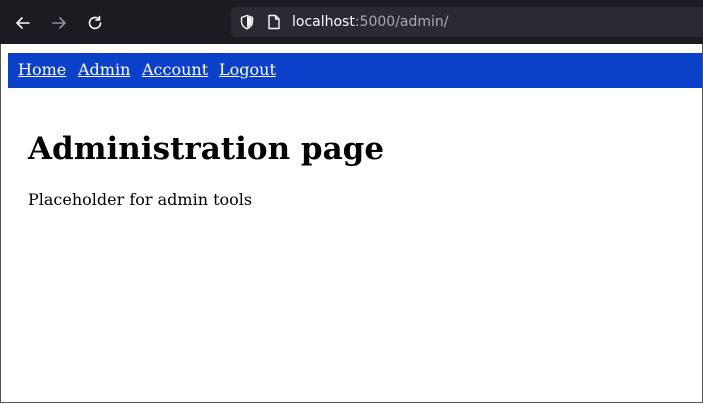 This screenshot has height=404, width=703. What do you see at coordinates (140, 199) in the screenshot?
I see `page-description: Placeholder for admin tools` at bounding box center [140, 199].